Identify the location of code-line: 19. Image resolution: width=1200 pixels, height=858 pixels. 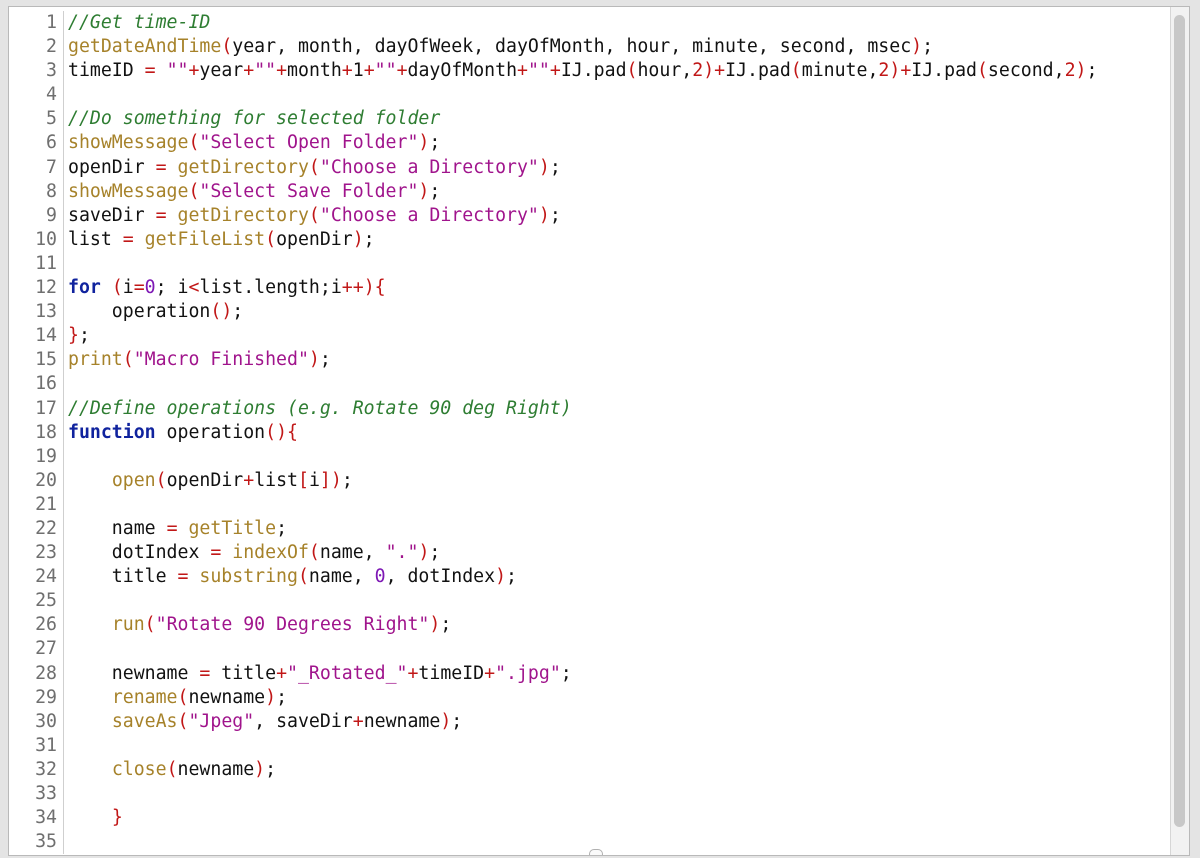
(589, 456).